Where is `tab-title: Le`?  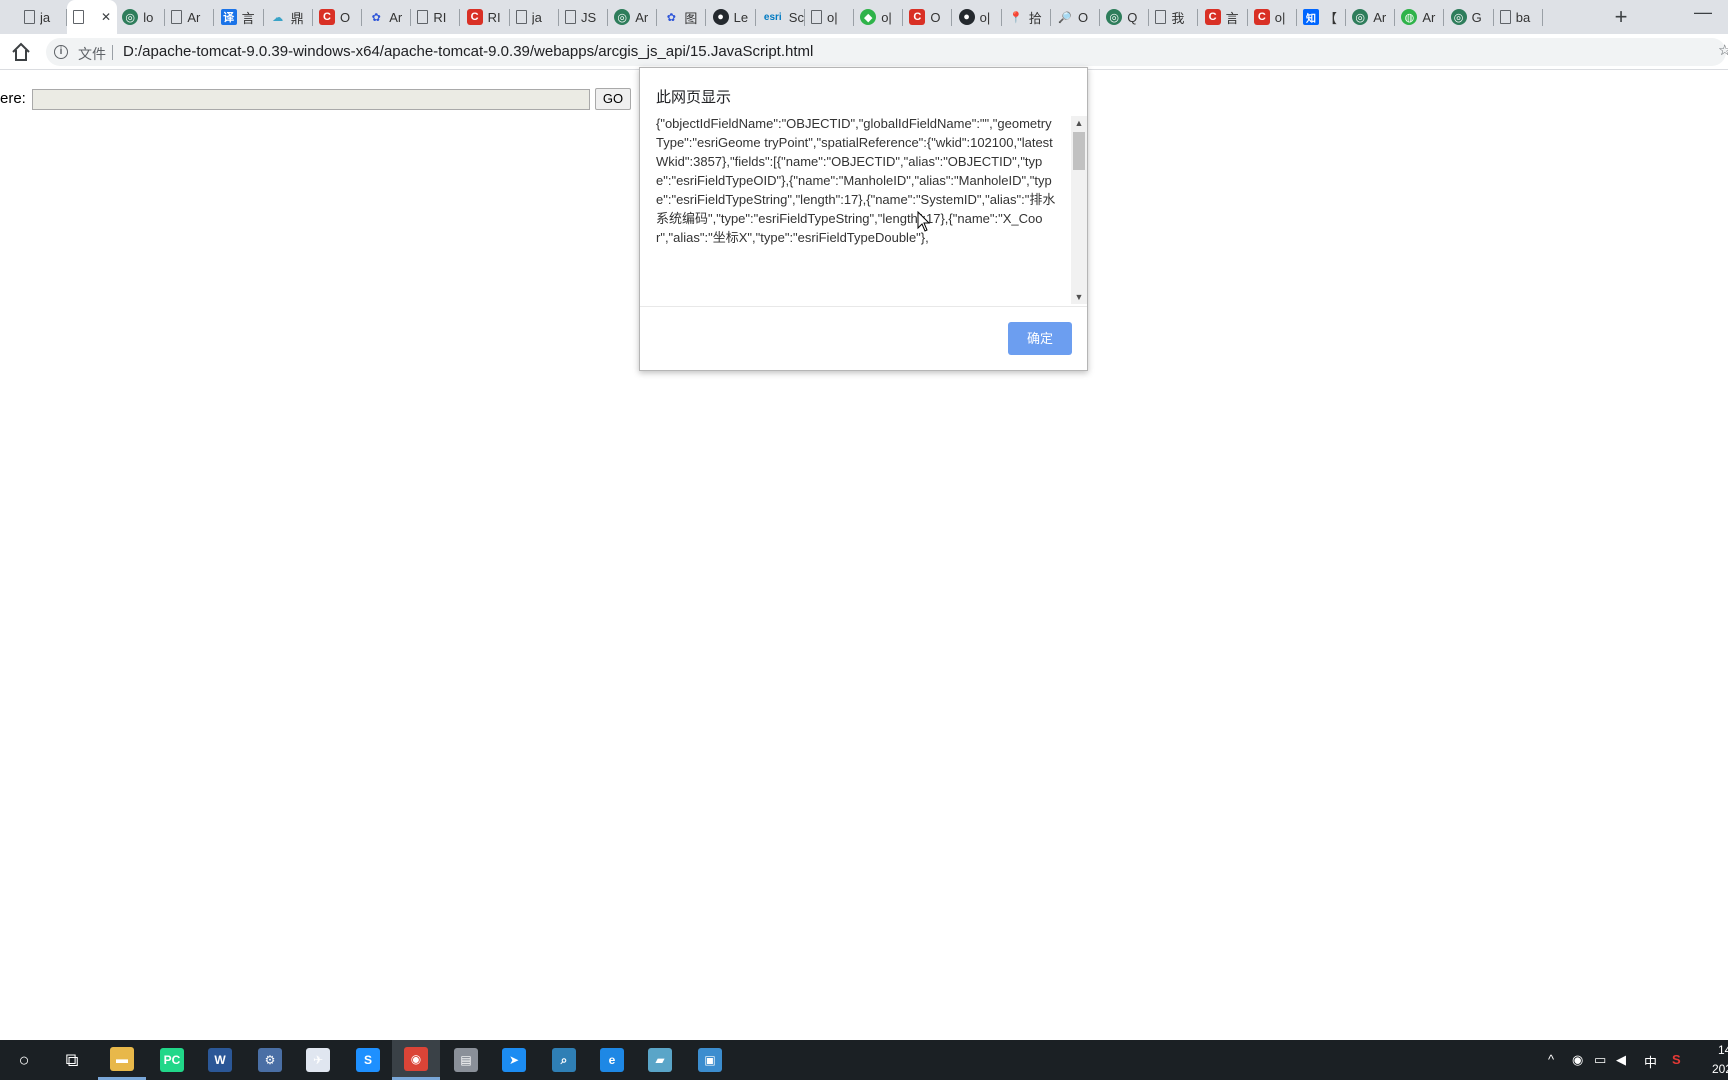 tab-title: Le is located at coordinates (741, 17).